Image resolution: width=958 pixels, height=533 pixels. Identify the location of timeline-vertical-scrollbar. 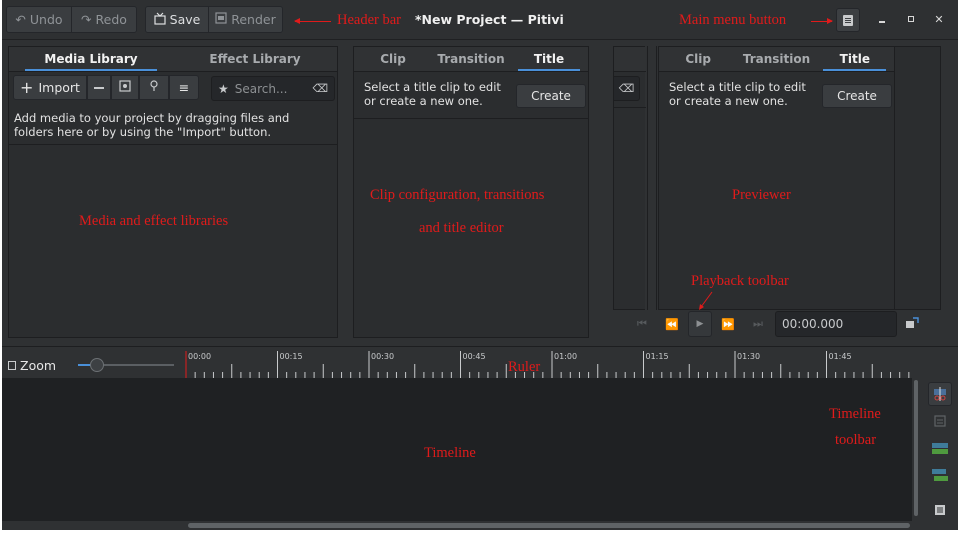
(916, 448).